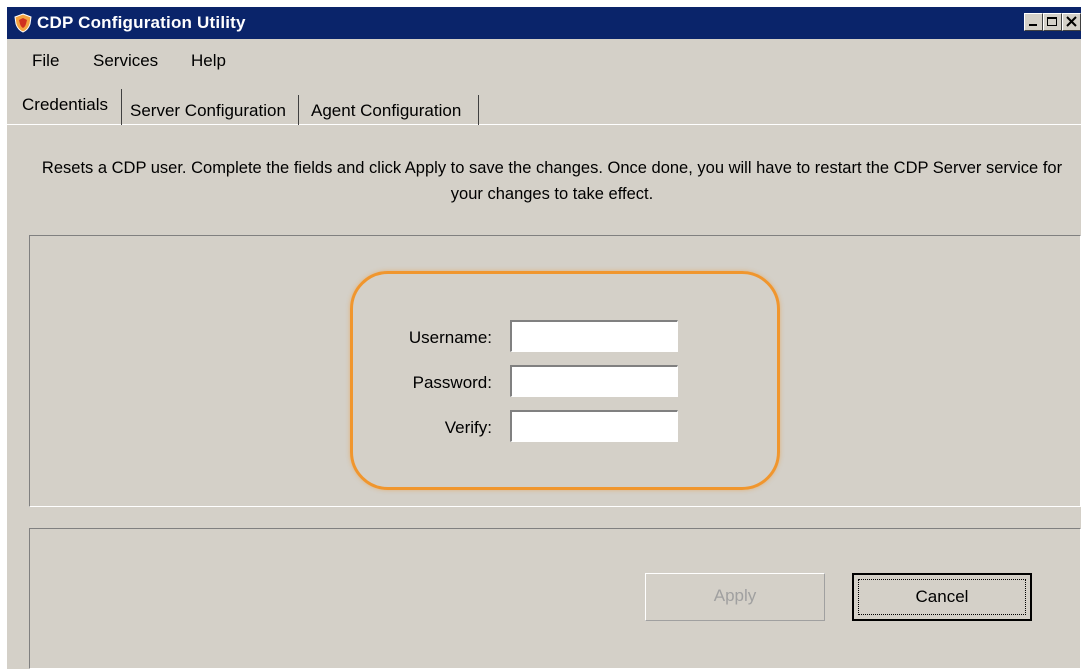 This screenshot has width=1081, height=669. I want to click on close-button, so click(1071, 22).